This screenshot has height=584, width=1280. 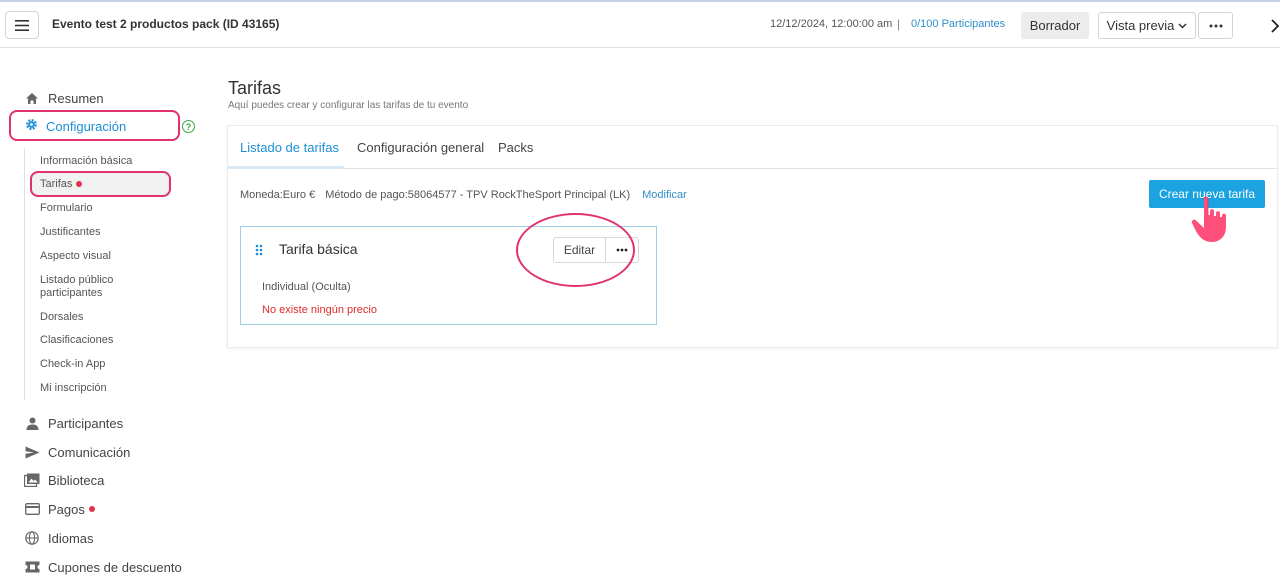 What do you see at coordinates (259, 250) in the screenshot?
I see `drag-handle-icon` at bounding box center [259, 250].